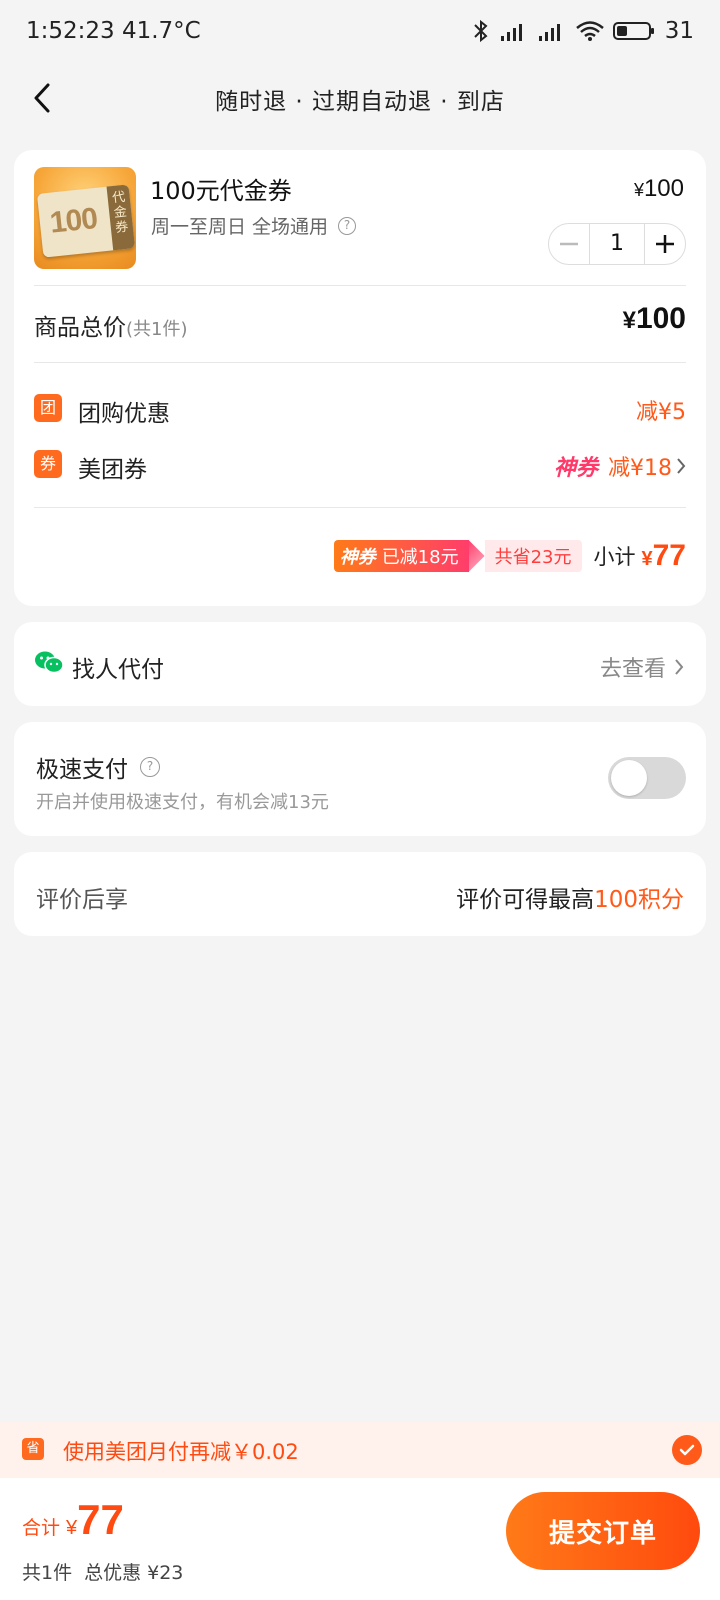  I want to click on price-value: 100, so click(663, 188).